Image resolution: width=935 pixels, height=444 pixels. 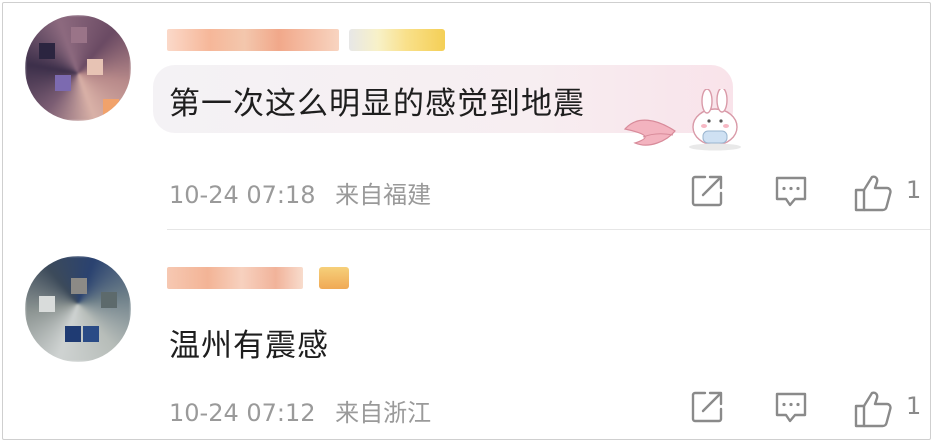 What do you see at coordinates (242, 195) in the screenshot?
I see `comment-time: 10-24 07:18` at bounding box center [242, 195].